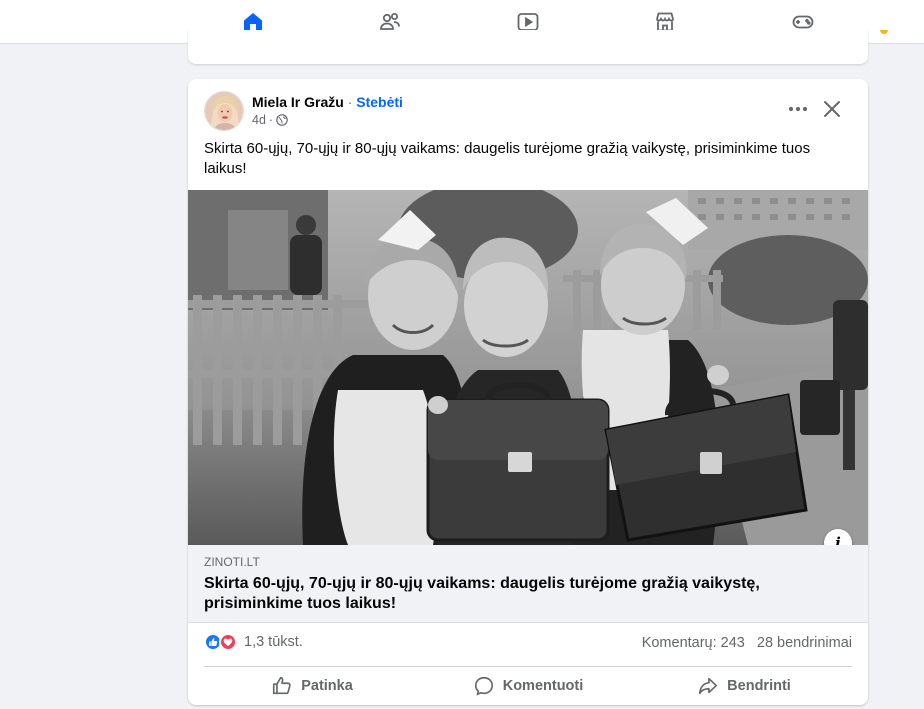 This screenshot has width=924, height=709. What do you see at coordinates (273, 642) in the screenshot?
I see `reaction-count: 1,3 tūkst.` at bounding box center [273, 642].